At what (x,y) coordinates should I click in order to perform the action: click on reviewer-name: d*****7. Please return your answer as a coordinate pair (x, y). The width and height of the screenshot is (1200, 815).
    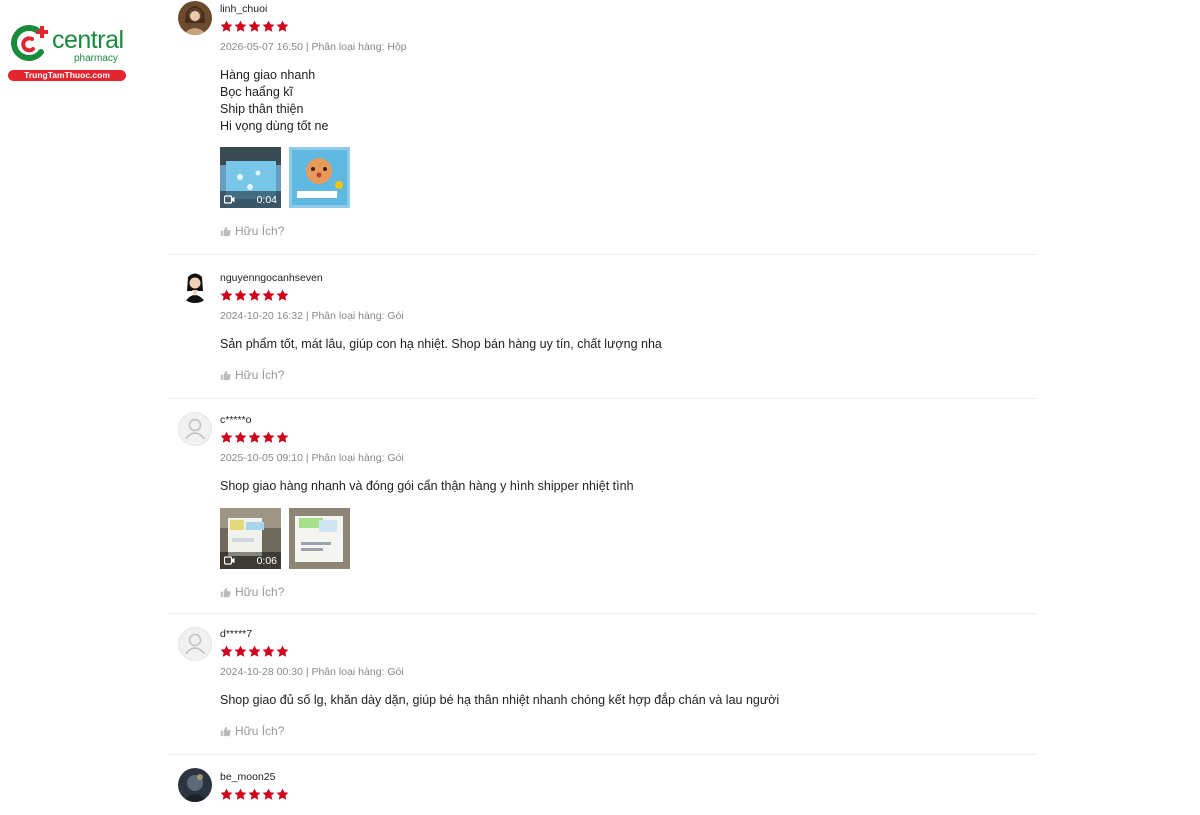
    Looking at the image, I should click on (628, 634).